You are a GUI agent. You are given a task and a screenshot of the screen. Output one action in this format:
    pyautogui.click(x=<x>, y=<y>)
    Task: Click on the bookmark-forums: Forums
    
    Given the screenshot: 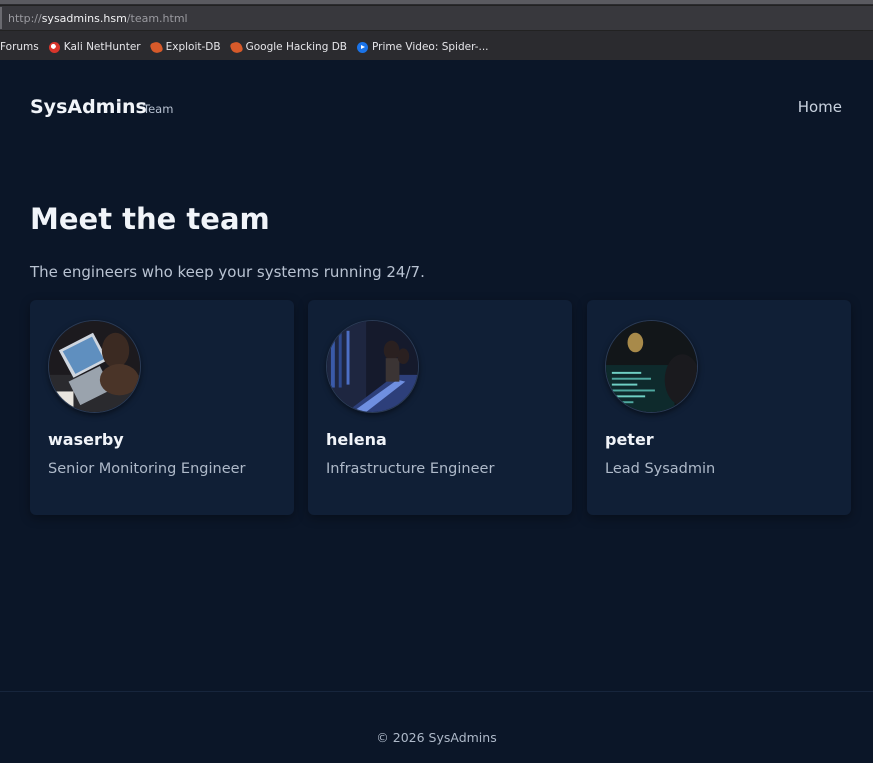 What is the action you would take?
    pyautogui.click(x=19, y=47)
    